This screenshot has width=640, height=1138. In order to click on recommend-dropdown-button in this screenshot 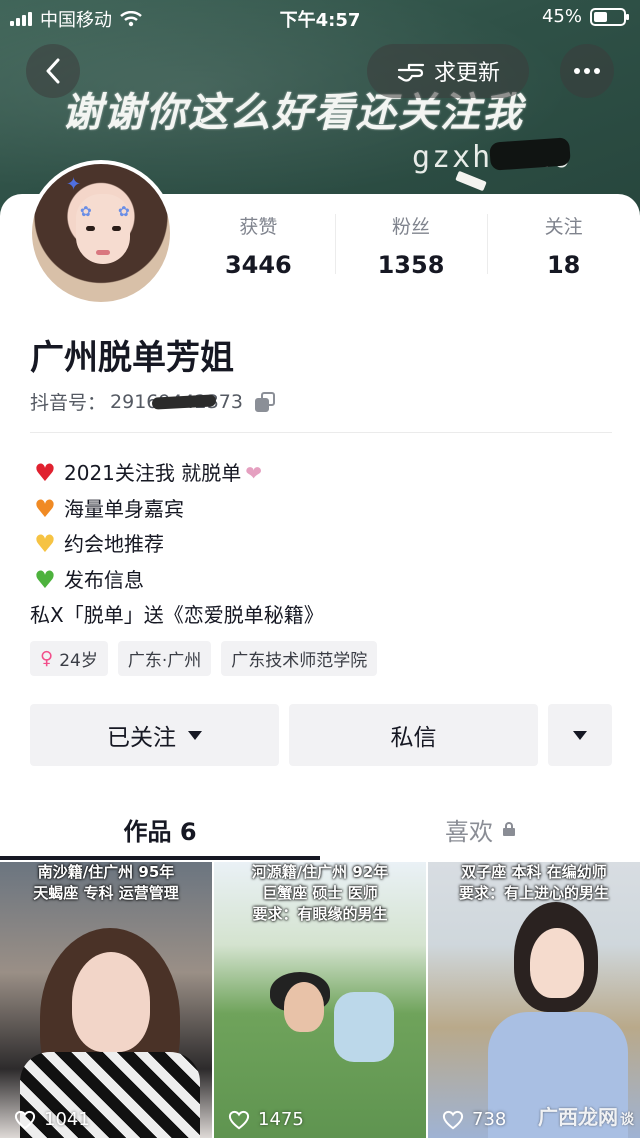, I will do `click(580, 735)`.